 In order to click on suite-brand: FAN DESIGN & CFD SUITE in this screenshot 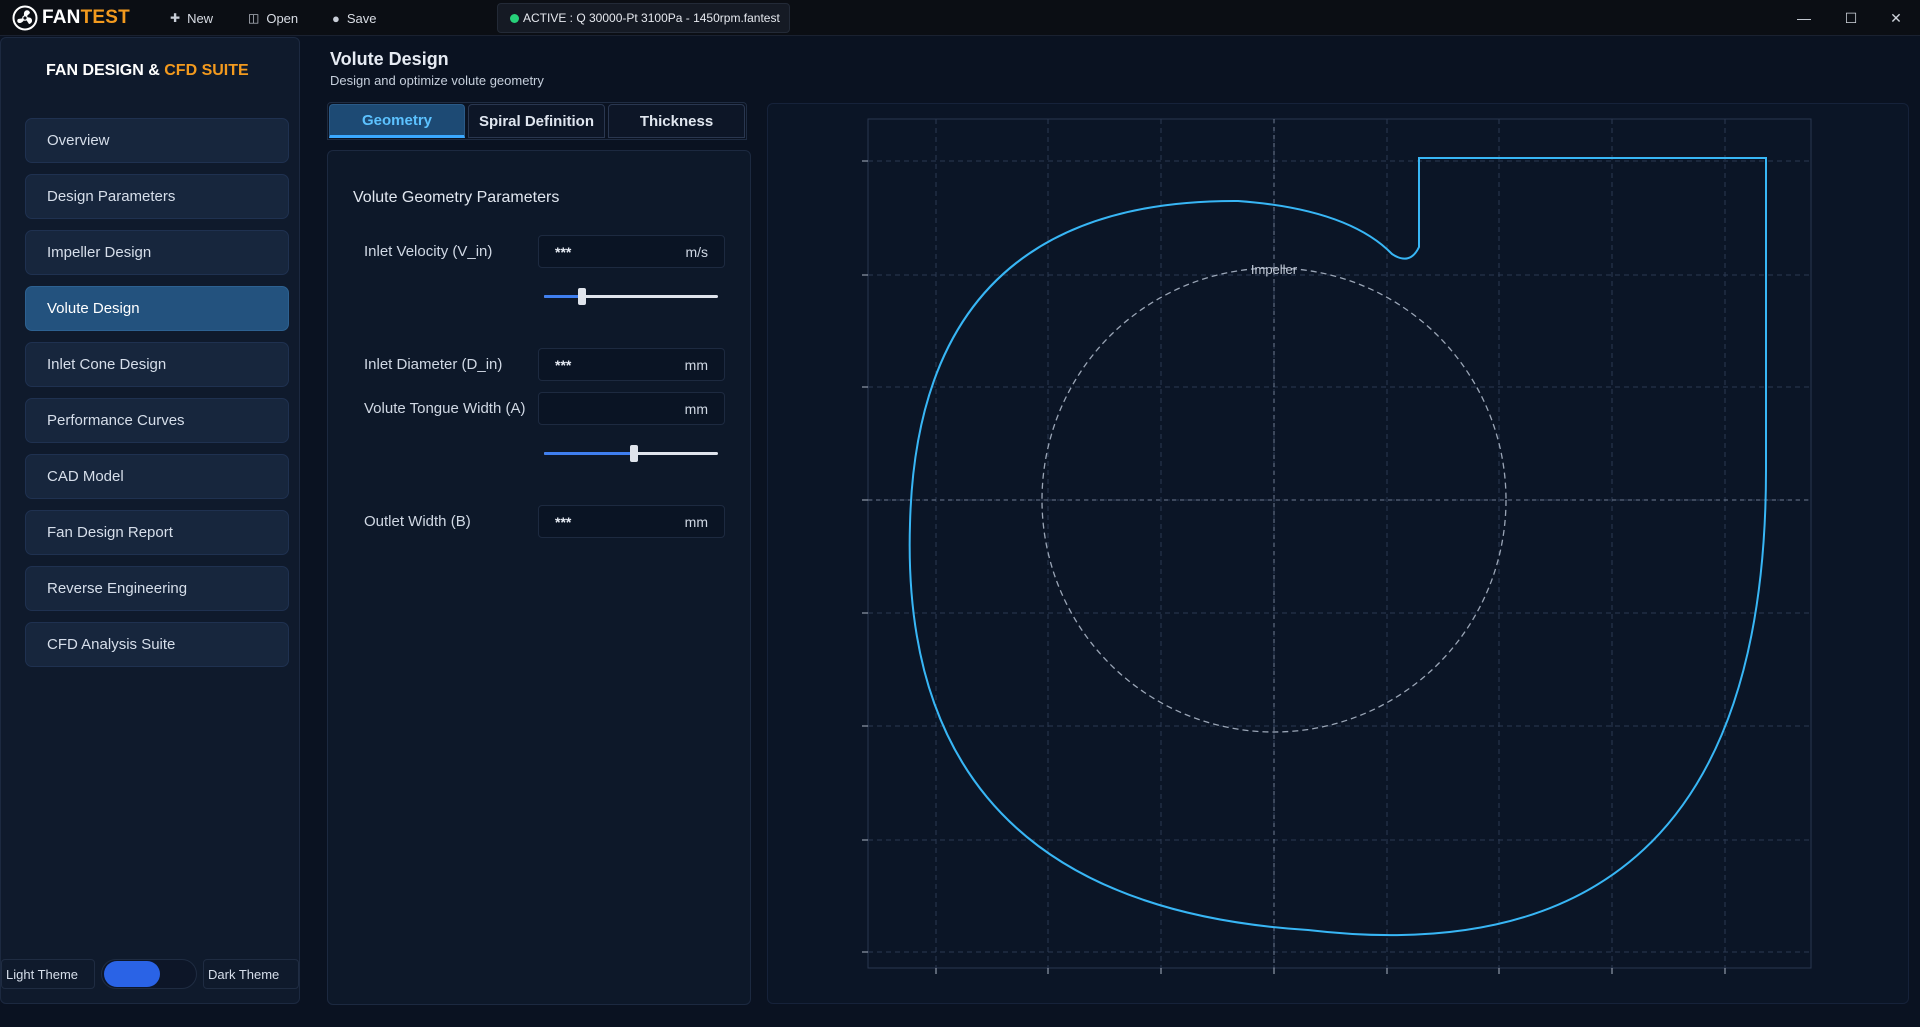, I will do `click(147, 70)`.